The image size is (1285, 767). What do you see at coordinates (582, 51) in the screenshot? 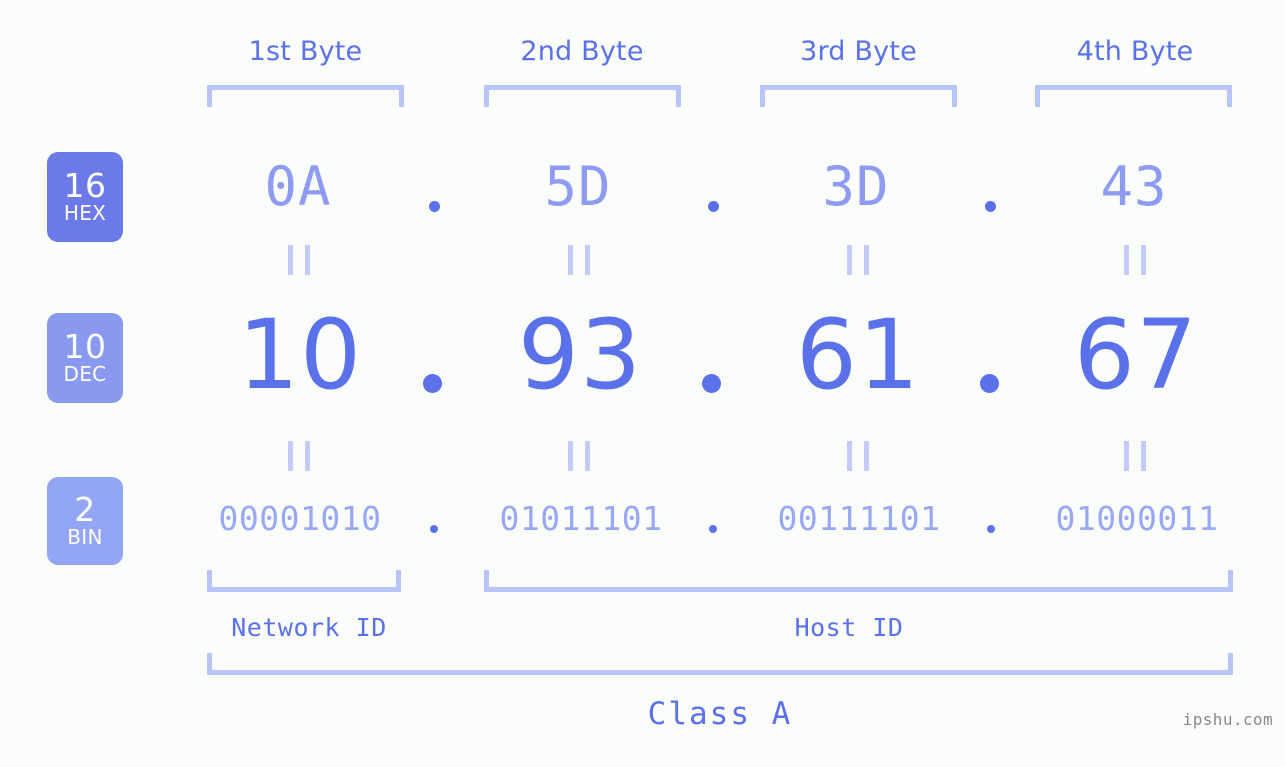
I see `byte-header-2: 2nd Byte` at bounding box center [582, 51].